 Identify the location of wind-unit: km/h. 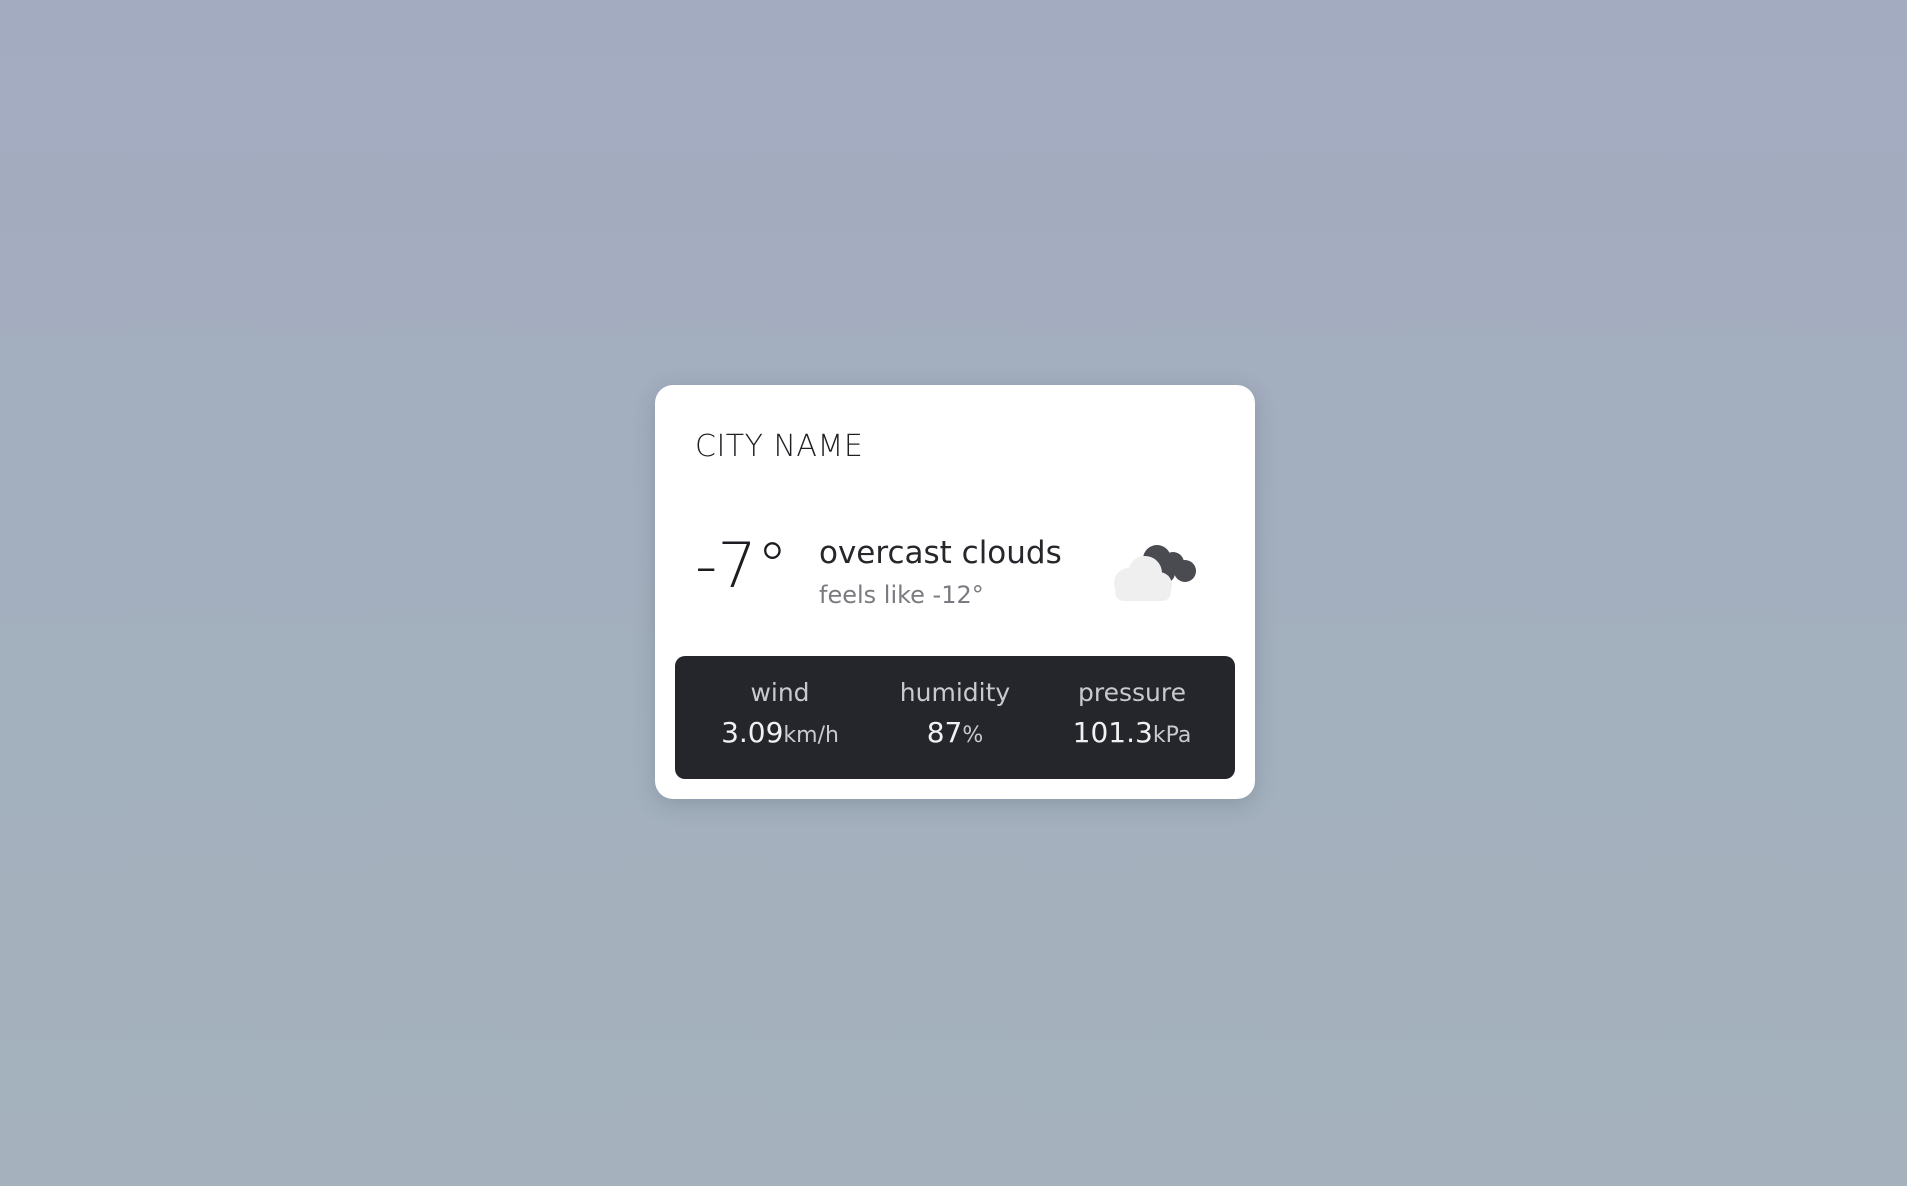
(811, 735).